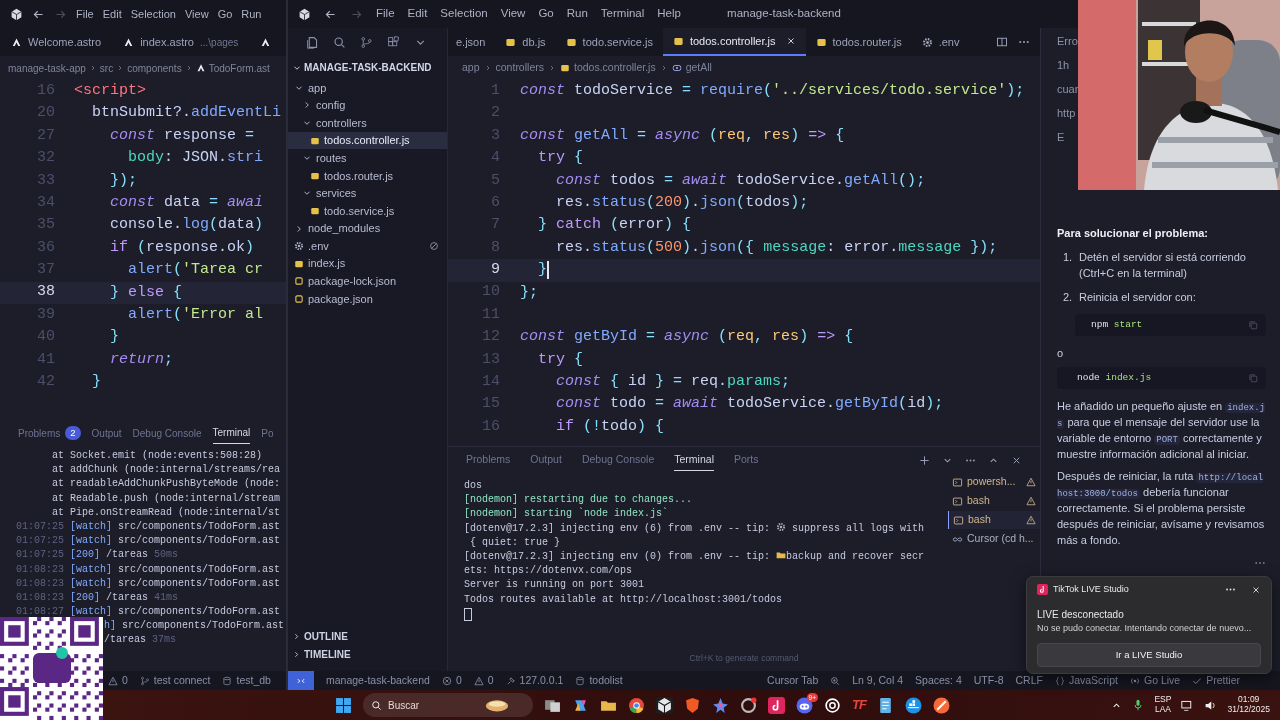 This screenshot has width=1280, height=720. What do you see at coordinates (433, 705) in the screenshot?
I see `search-input: Buscar` at bounding box center [433, 705].